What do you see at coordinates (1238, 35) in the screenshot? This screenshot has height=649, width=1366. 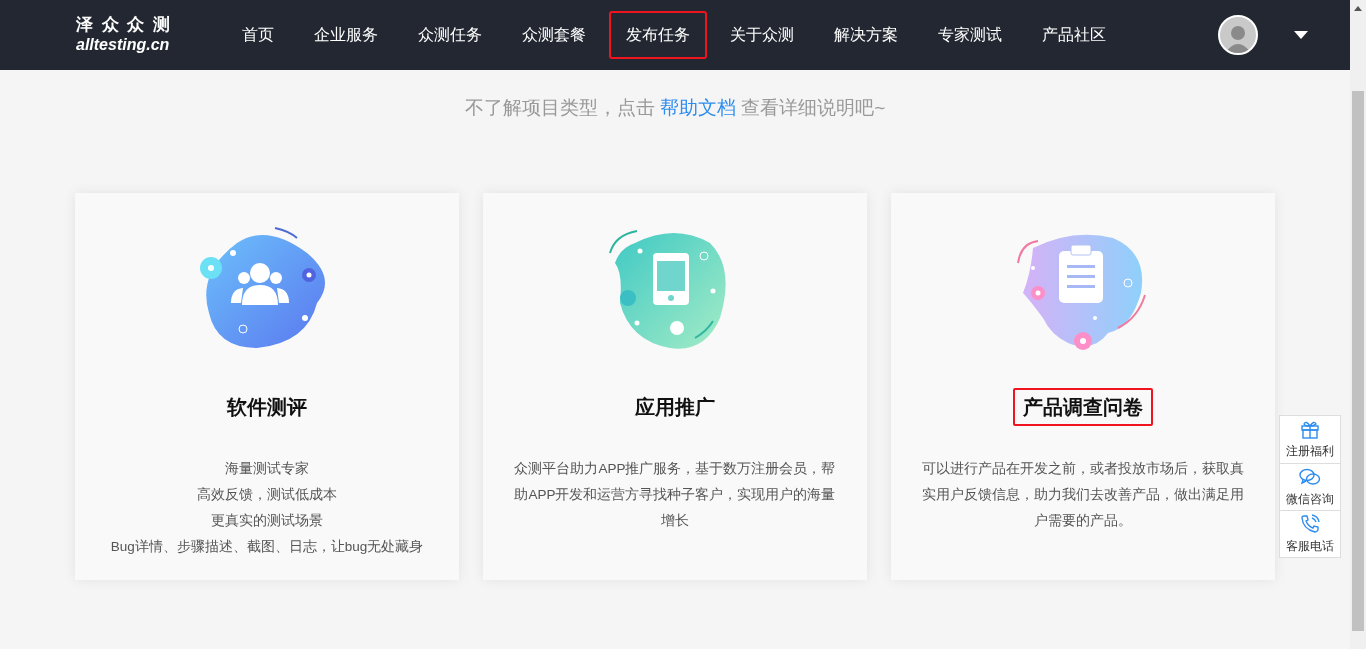 I see `avatar` at bounding box center [1238, 35].